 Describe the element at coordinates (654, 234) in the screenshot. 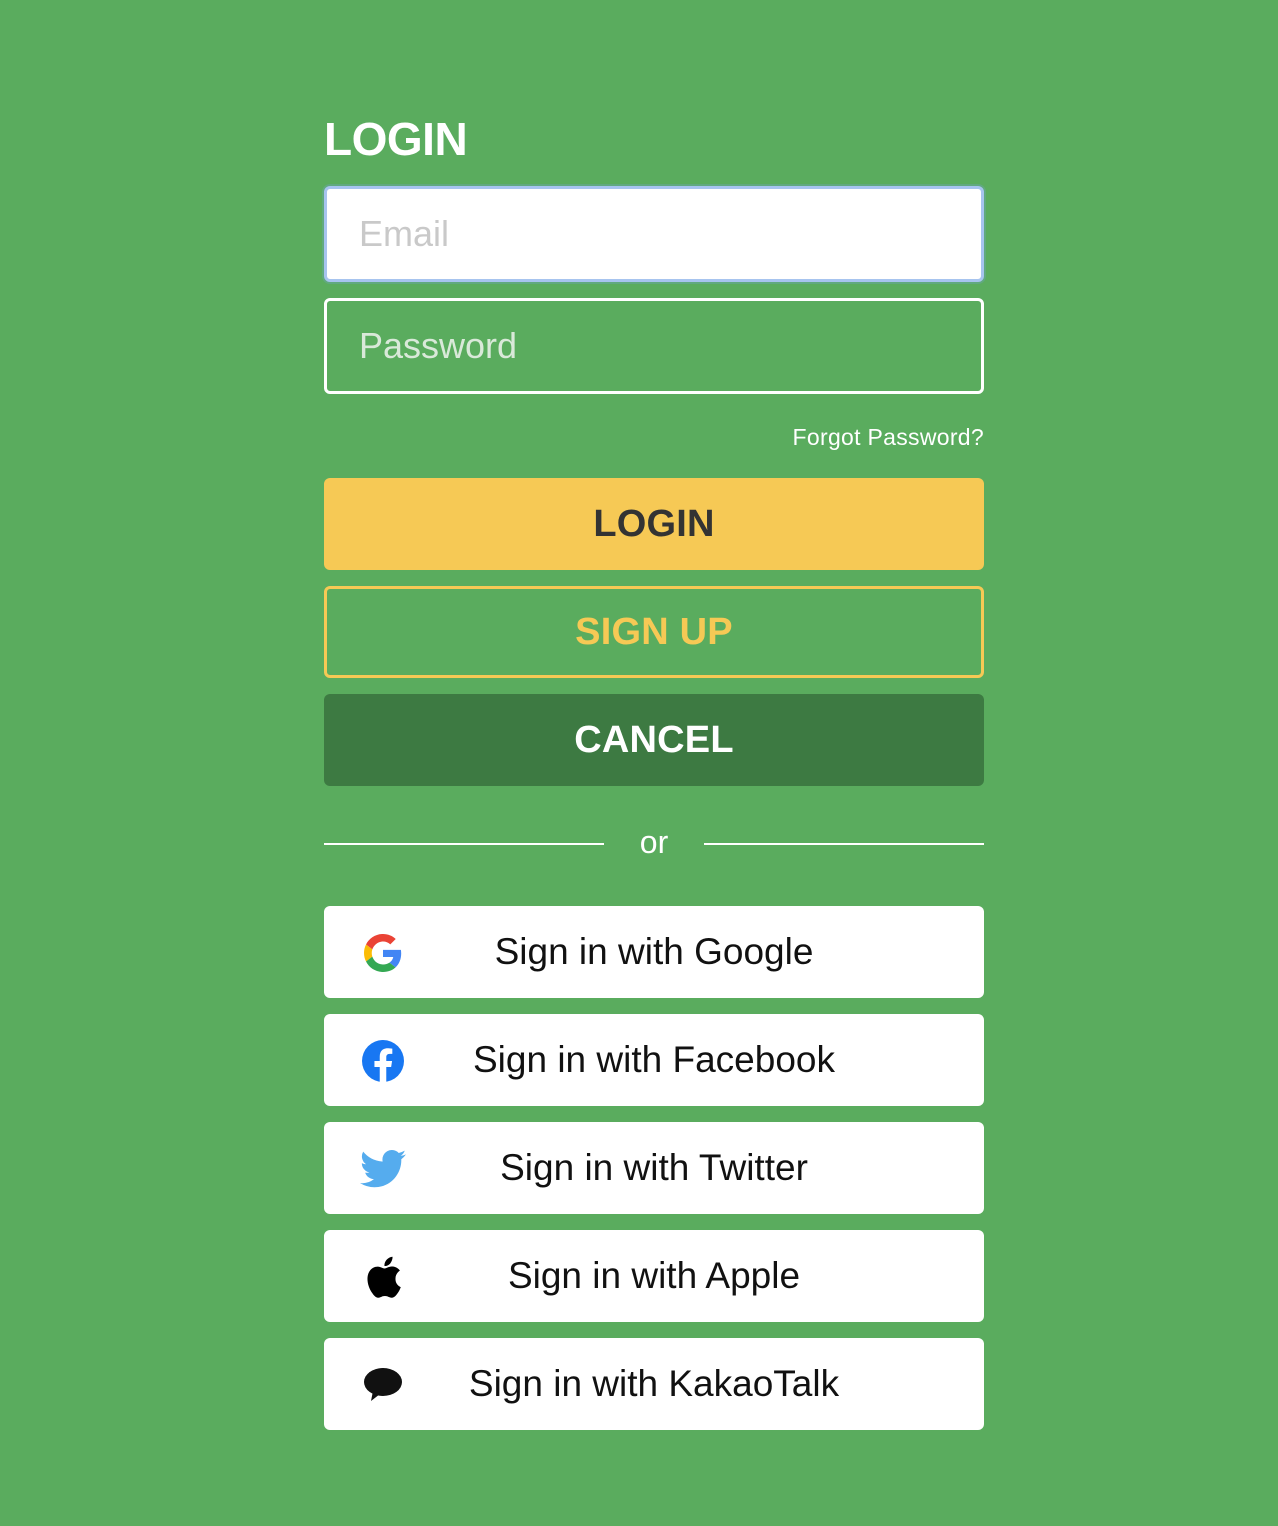

I see `email-field` at that location.